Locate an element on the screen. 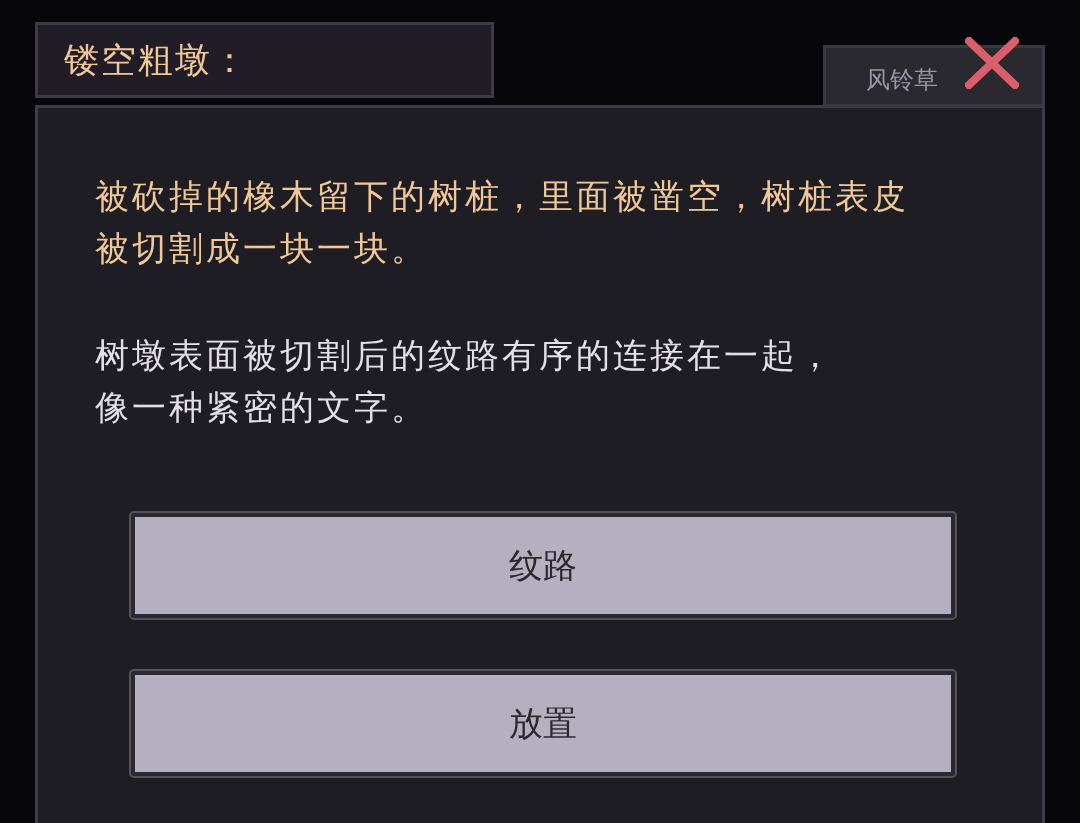 The width and height of the screenshot is (1080, 823). description-line: 像一种紧密的文字。 is located at coordinates (261, 407).